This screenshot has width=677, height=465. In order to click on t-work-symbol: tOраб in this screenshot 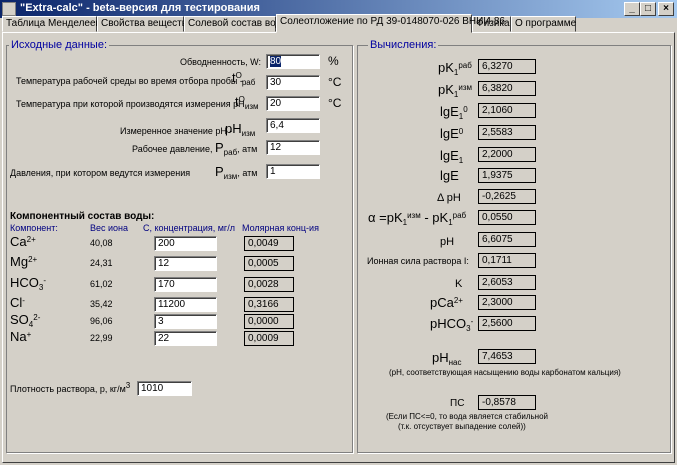, I will do `click(244, 78)`.